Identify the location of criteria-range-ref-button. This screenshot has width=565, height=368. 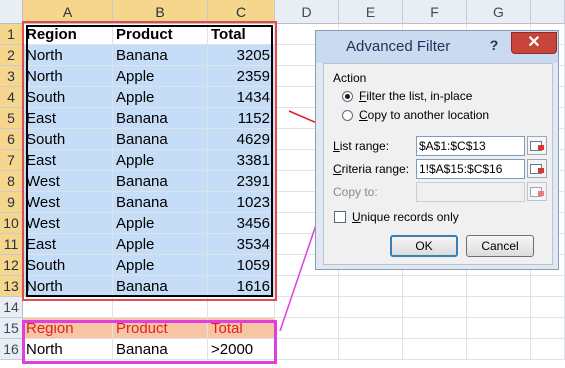
(537, 168).